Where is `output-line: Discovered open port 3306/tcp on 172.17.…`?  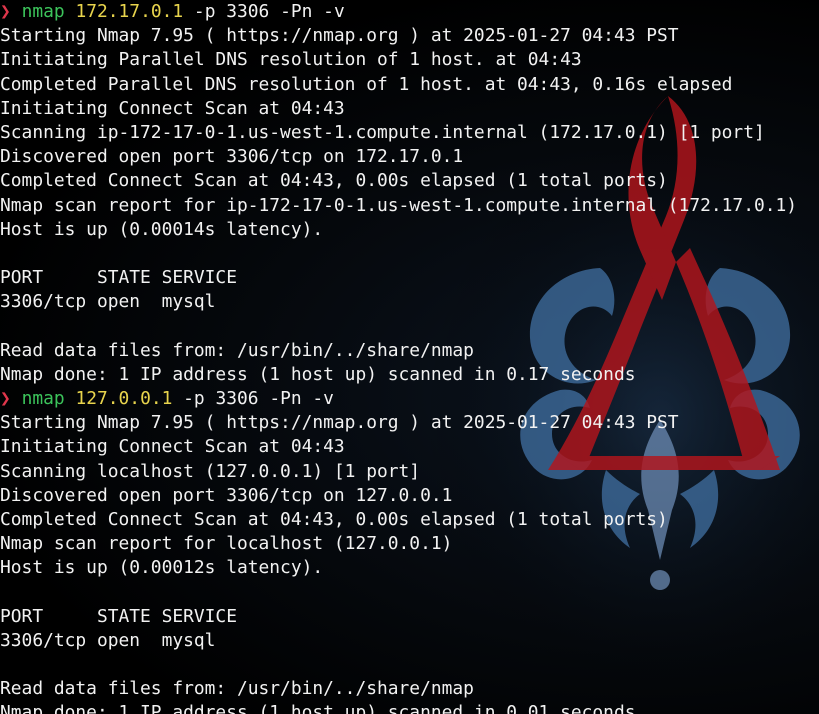 output-line: Discovered open port 3306/tcp on 172.17.… is located at coordinates (232, 157).